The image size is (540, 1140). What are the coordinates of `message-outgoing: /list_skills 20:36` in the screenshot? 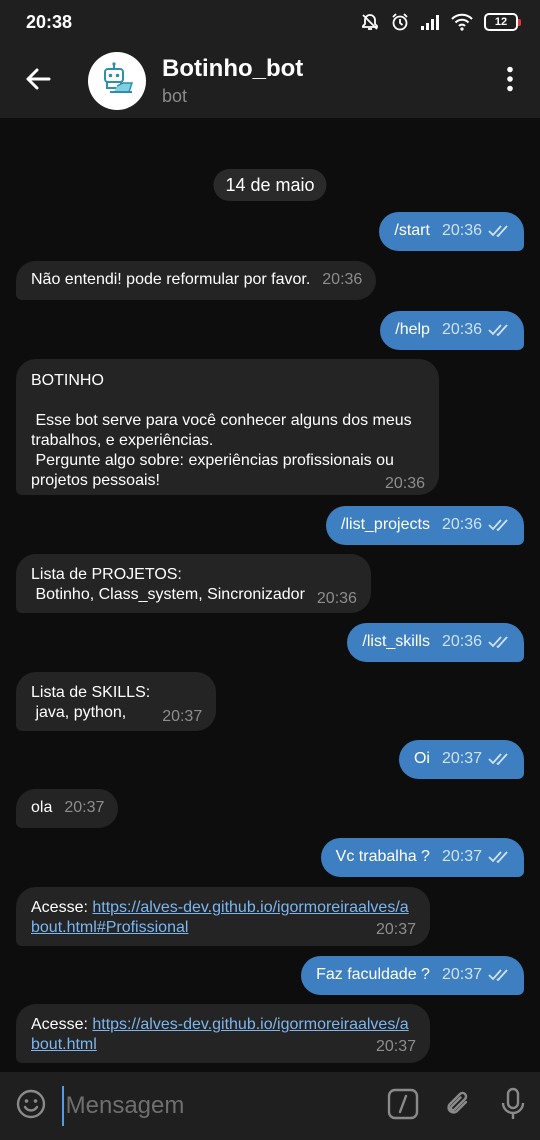 It's located at (435, 642).